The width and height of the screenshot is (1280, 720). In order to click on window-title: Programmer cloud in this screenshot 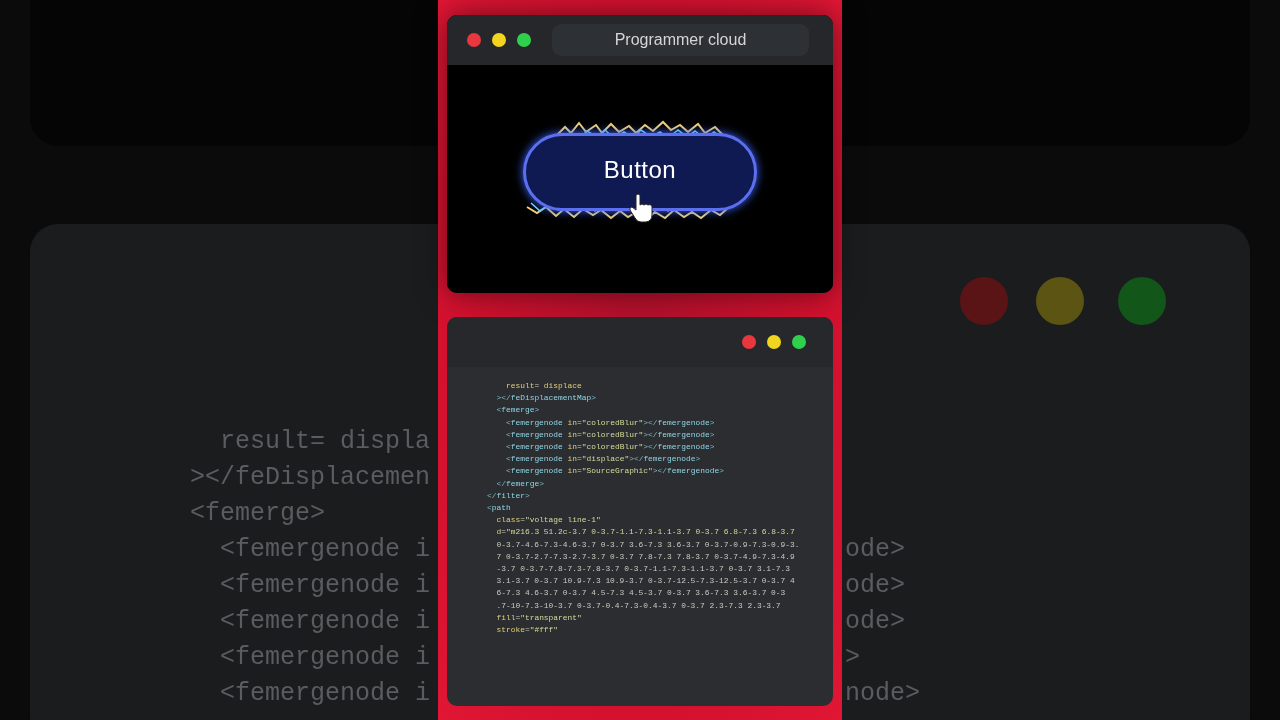, I will do `click(680, 40)`.